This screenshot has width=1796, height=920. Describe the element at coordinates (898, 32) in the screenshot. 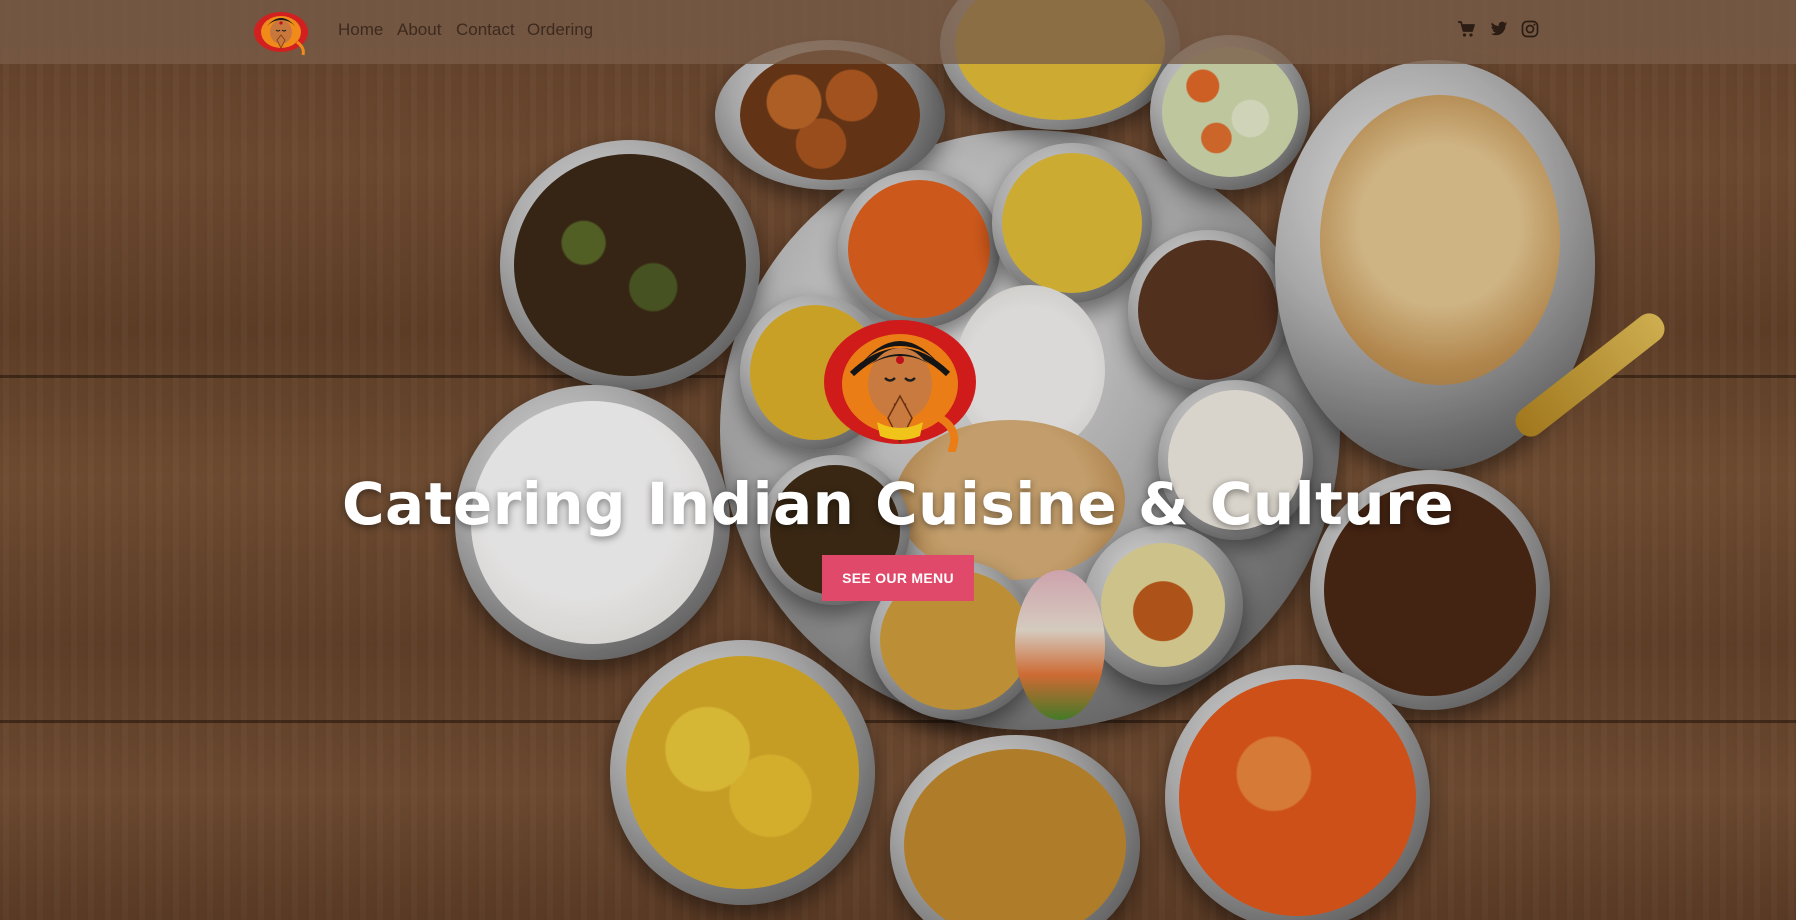

I see `top-navbar: Home About Contact Ordering` at that location.